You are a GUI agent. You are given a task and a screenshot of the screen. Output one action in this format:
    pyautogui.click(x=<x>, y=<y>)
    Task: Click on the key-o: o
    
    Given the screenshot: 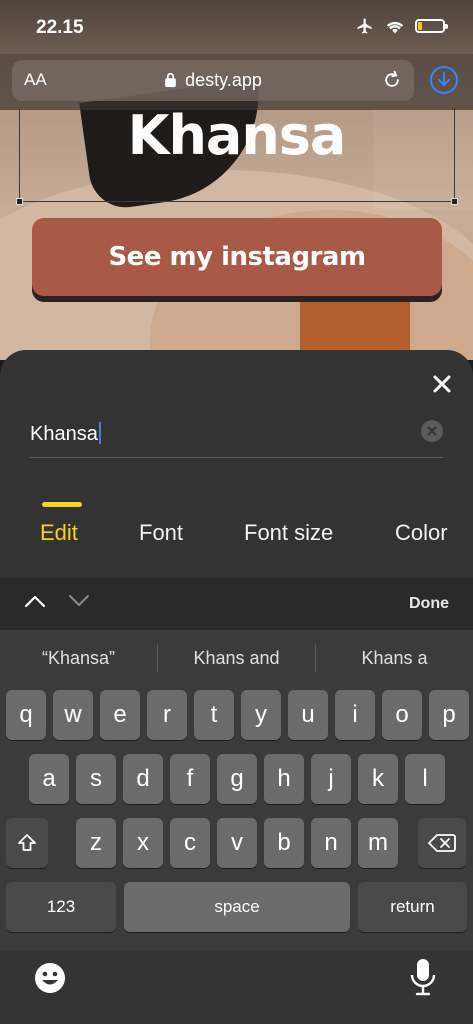 What is the action you would take?
    pyautogui.click(x=402, y=715)
    